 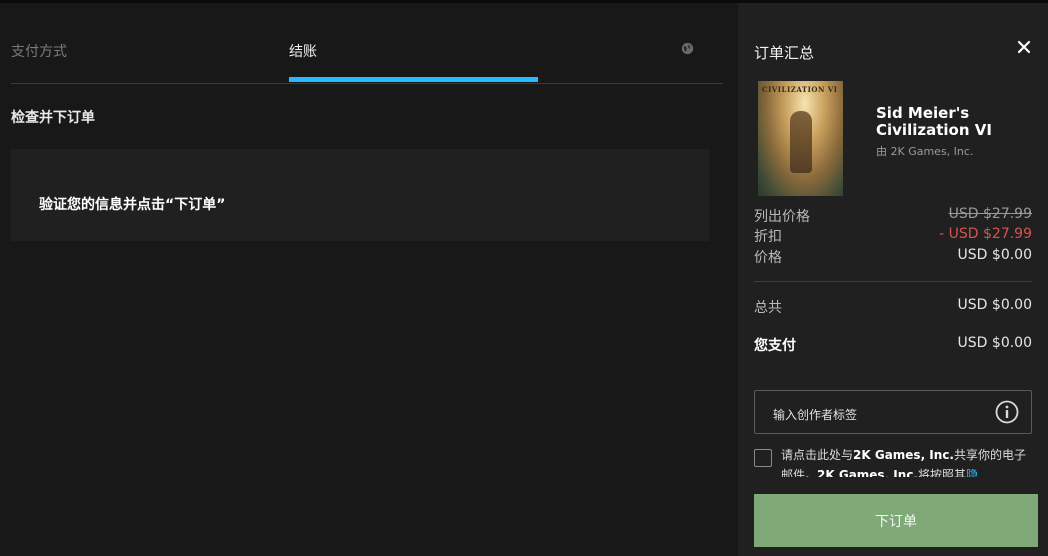 What do you see at coordinates (896, 520) in the screenshot?
I see `place-order-button: 下订单` at bounding box center [896, 520].